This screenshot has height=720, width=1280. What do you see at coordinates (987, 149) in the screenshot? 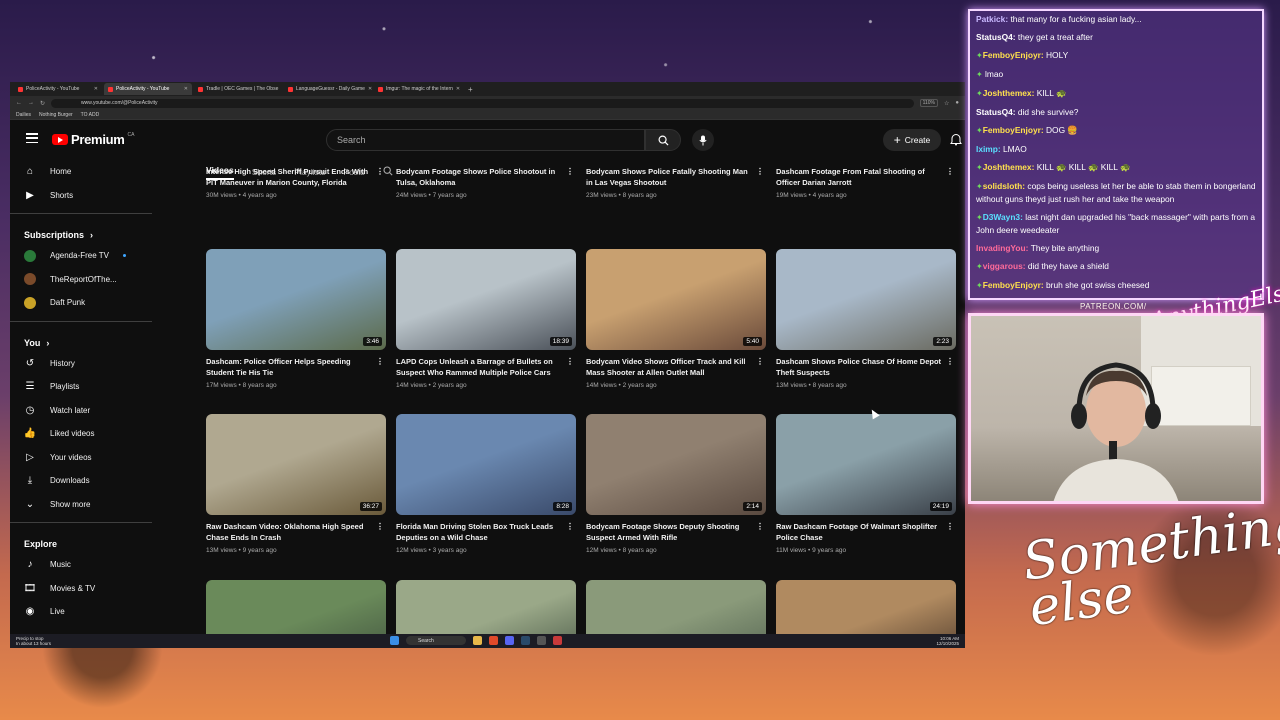
I see `chat-username: lximp` at bounding box center [987, 149].